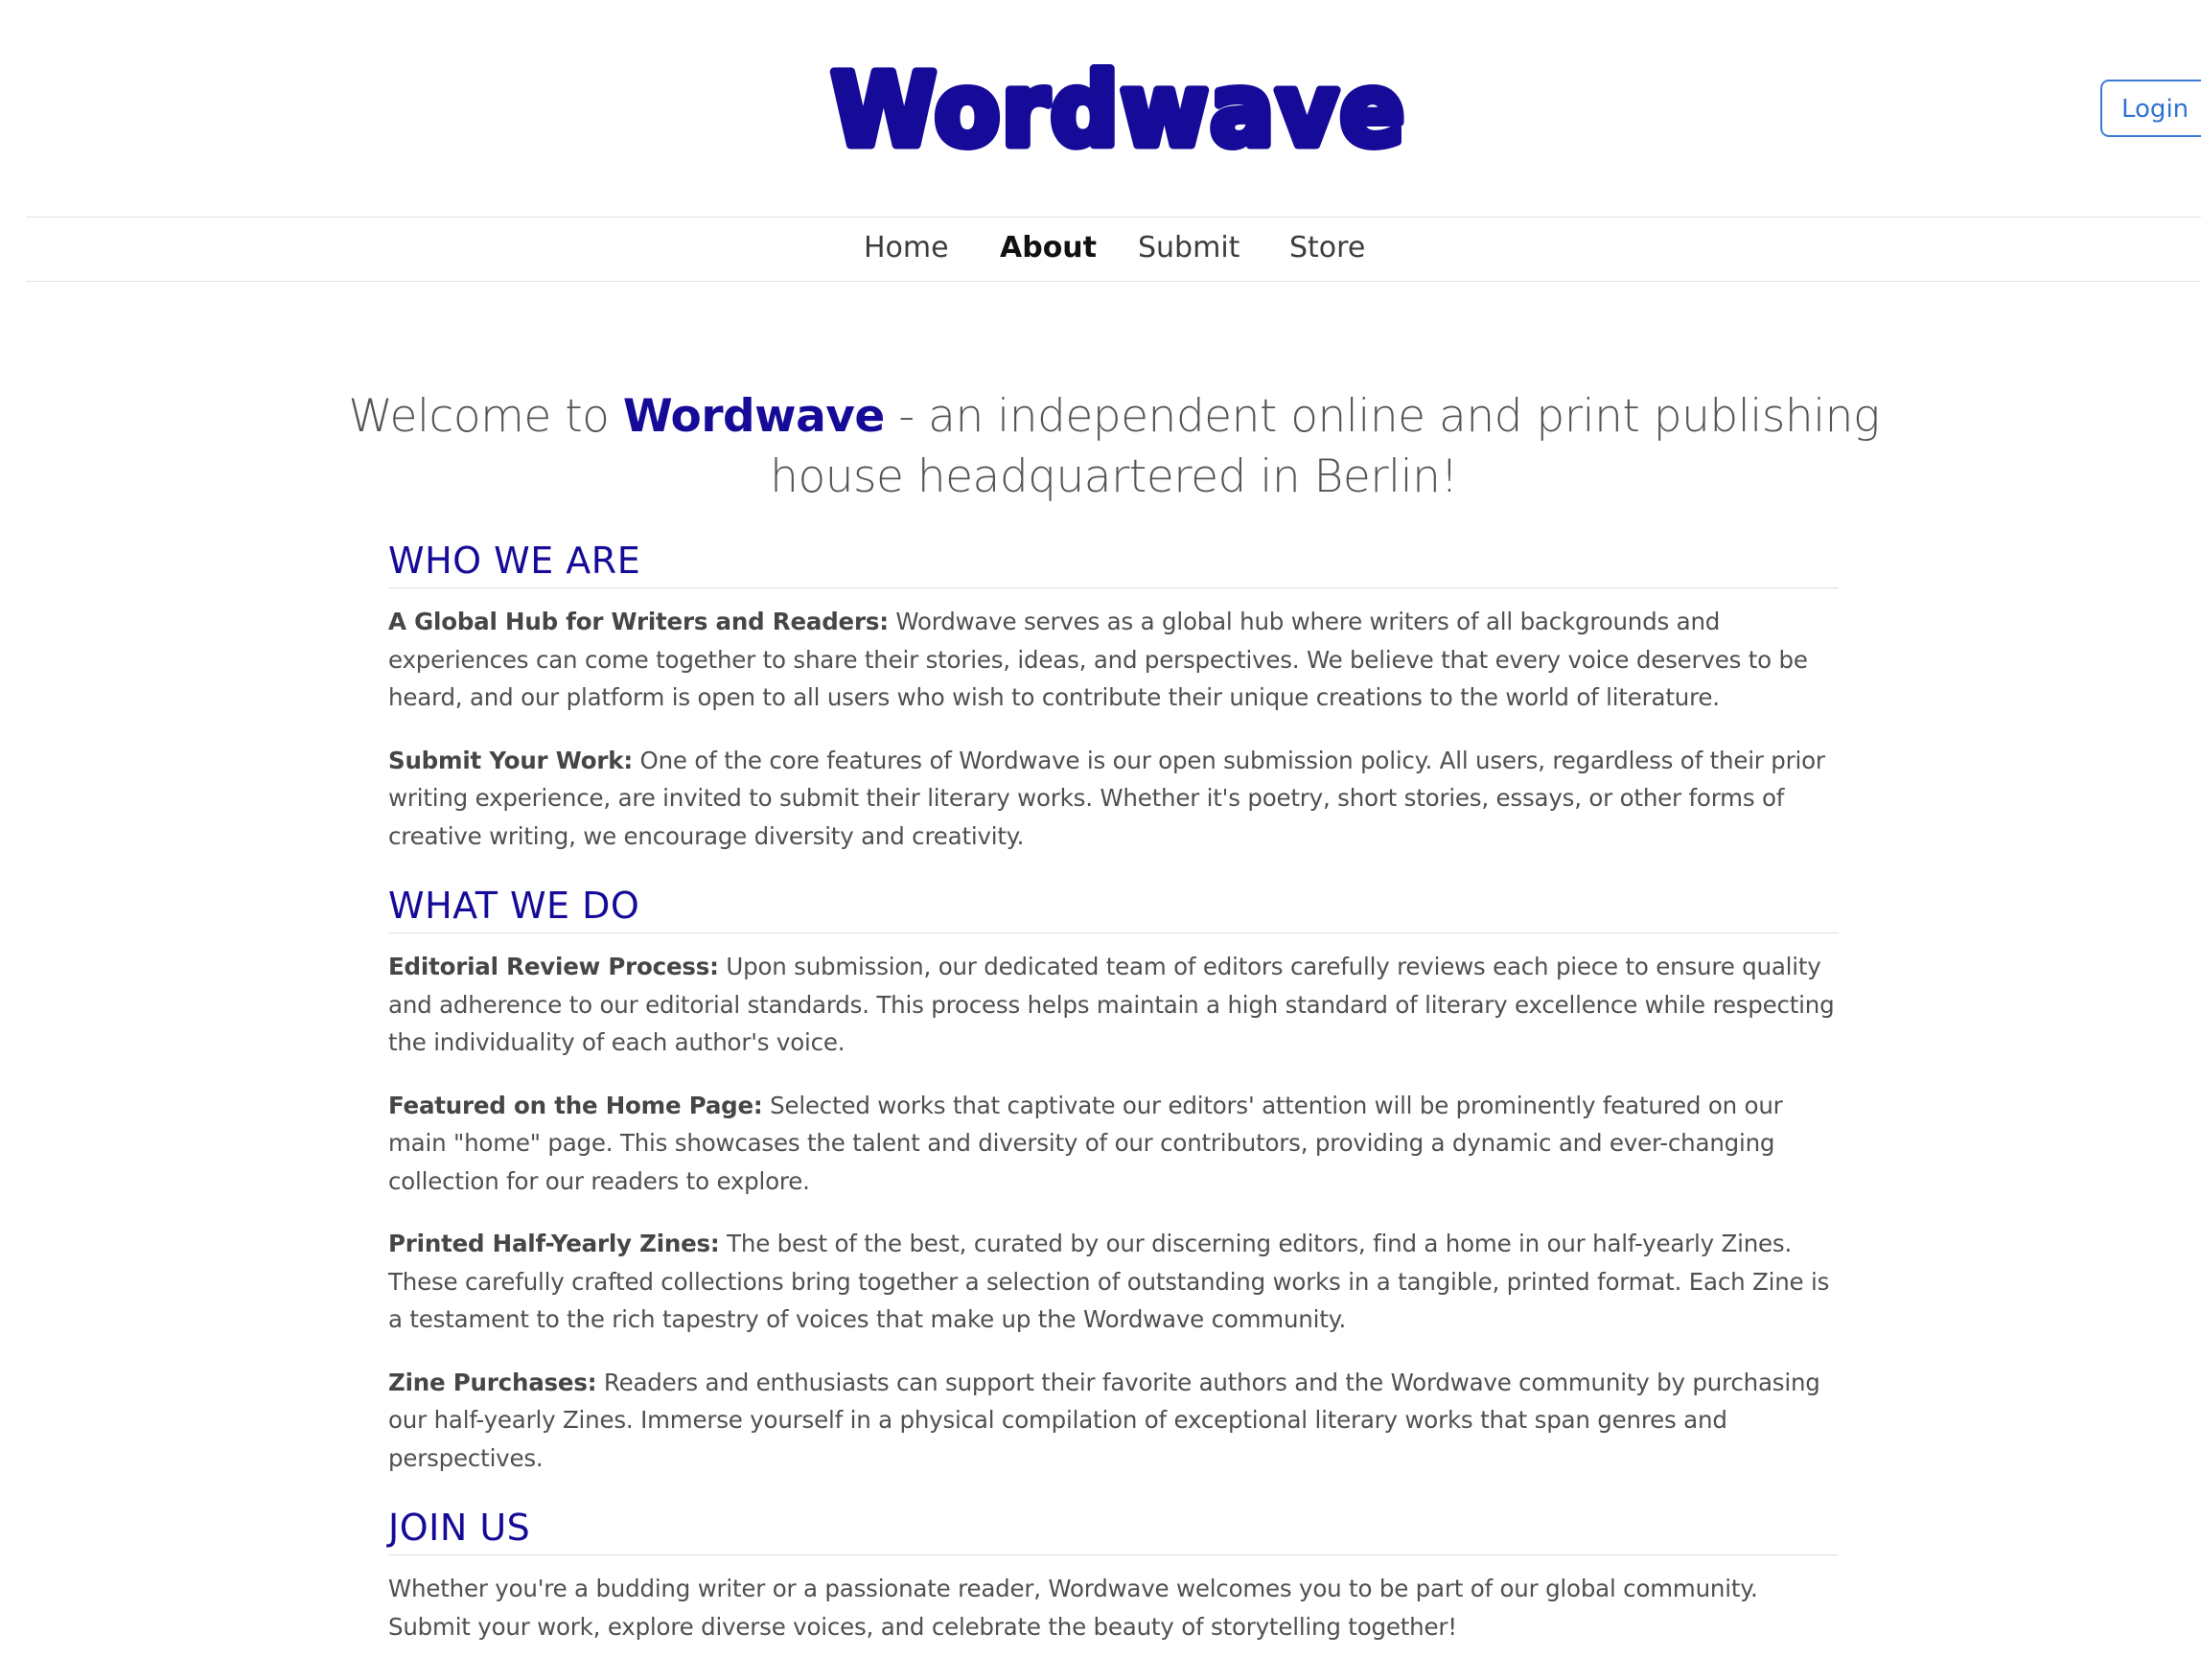 Image resolution: width=2201 pixels, height=1680 pixels. I want to click on nav-item-about: About, so click(1048, 248).